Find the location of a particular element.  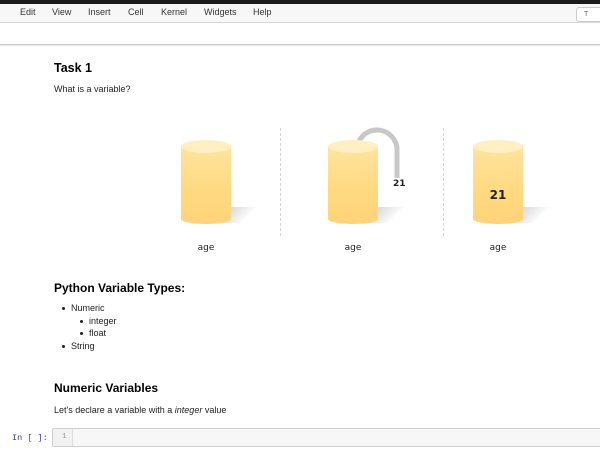

menu-insert: Insert is located at coordinates (99, 12).